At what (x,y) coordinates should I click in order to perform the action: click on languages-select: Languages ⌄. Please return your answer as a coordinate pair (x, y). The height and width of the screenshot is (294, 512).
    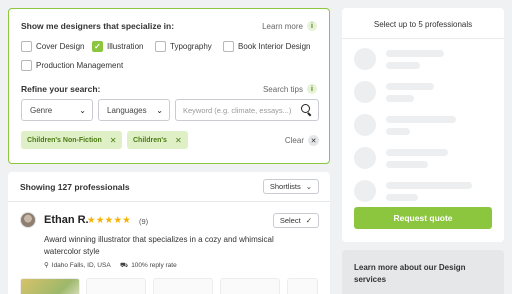
    Looking at the image, I should click on (134, 110).